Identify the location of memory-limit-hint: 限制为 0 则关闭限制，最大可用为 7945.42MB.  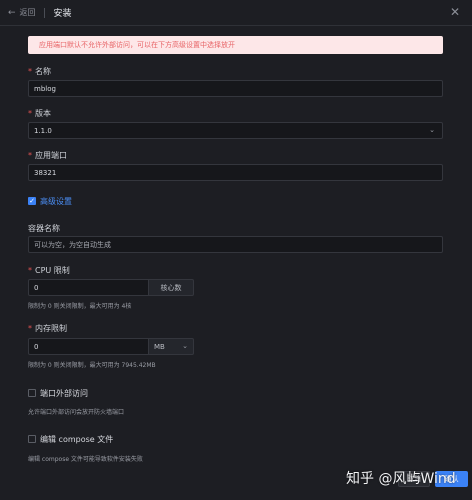
(92, 365).